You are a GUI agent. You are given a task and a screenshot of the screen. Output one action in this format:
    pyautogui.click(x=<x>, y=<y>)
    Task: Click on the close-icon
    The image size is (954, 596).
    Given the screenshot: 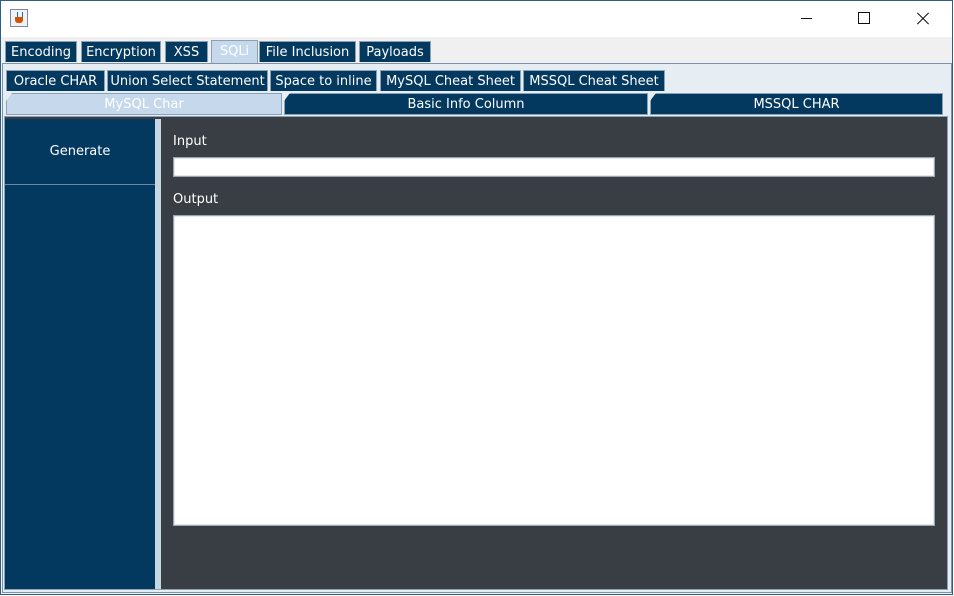 What is the action you would take?
    pyautogui.click(x=922, y=18)
    